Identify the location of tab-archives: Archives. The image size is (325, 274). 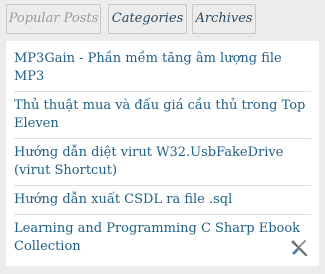
(224, 19).